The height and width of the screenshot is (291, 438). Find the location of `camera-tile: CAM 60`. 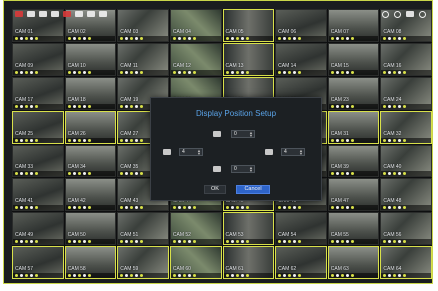

camera-tile: CAM 60 is located at coordinates (195, 262).